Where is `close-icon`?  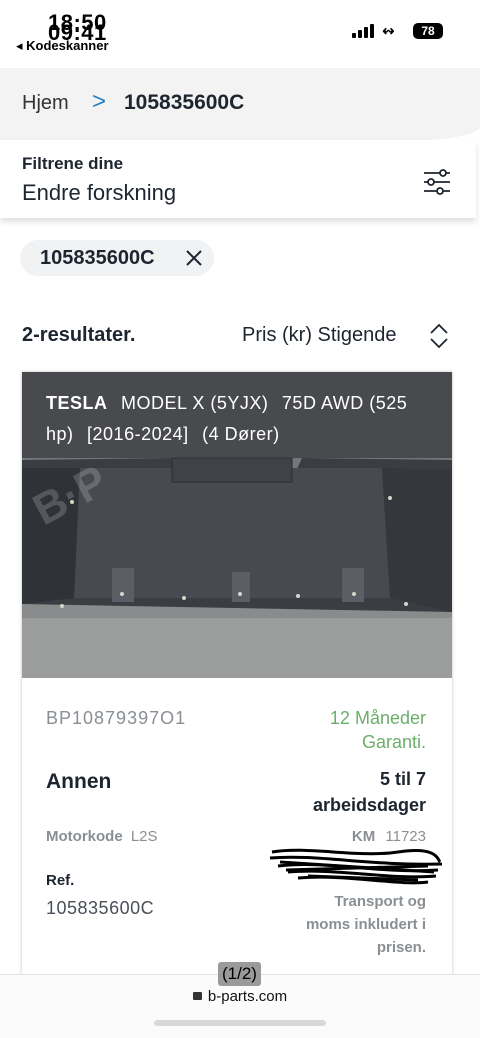
close-icon is located at coordinates (194, 258).